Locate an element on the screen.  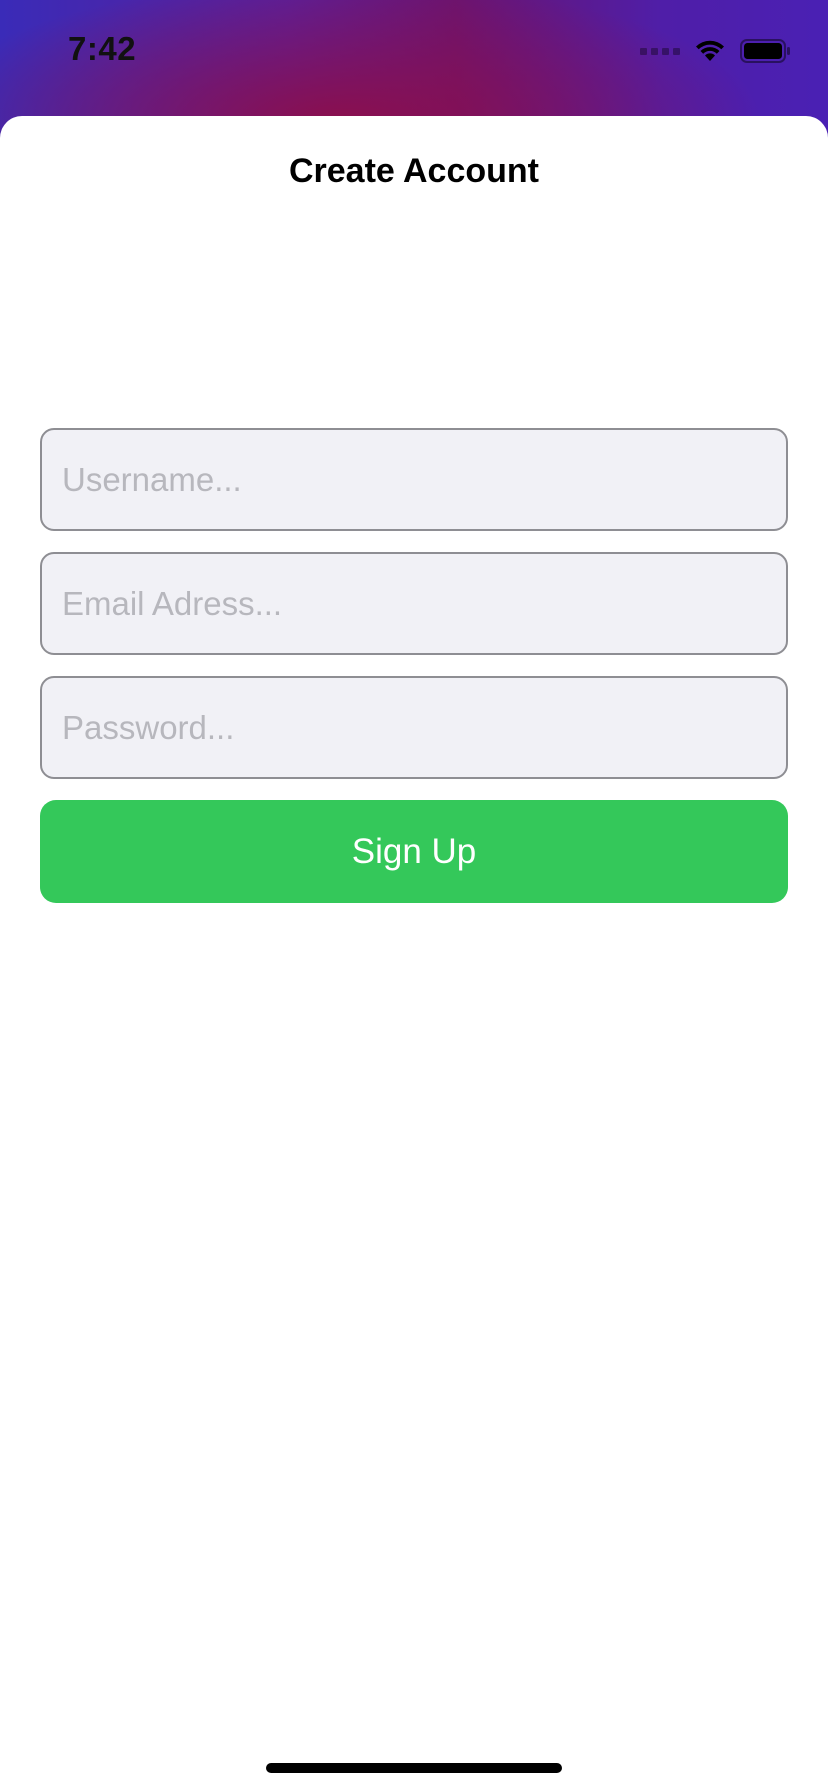
status-time: 7:42 is located at coordinates (102, 48).